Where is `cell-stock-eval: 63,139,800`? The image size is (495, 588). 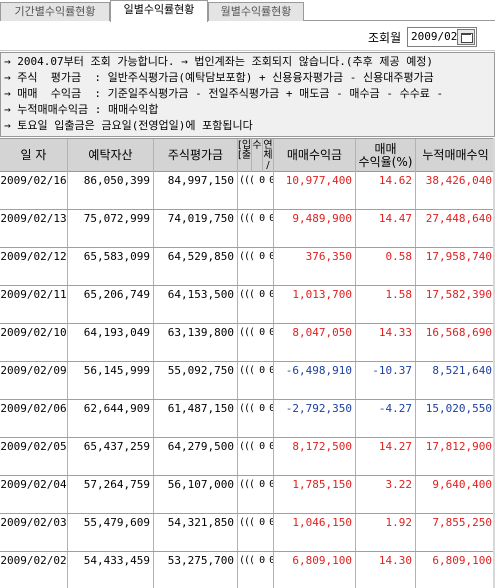 cell-stock-eval: 63,139,800 is located at coordinates (196, 342).